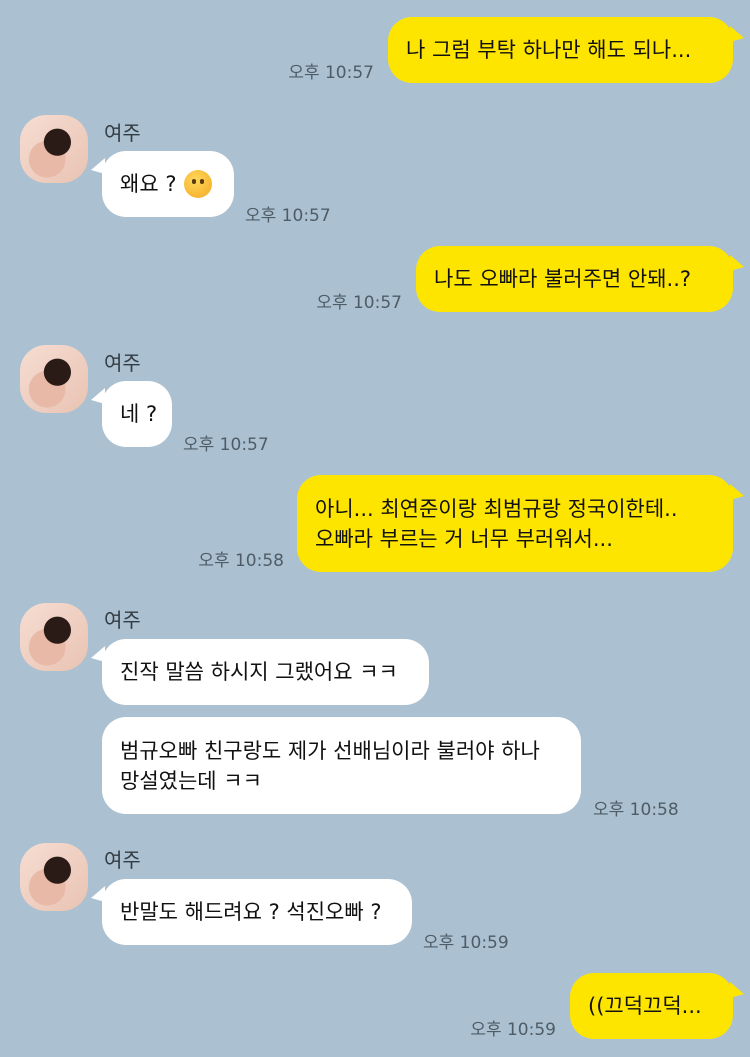  I want to click on message-bubble-mine: 나도 오빠라 불러주면 안돼..?, so click(574, 279).